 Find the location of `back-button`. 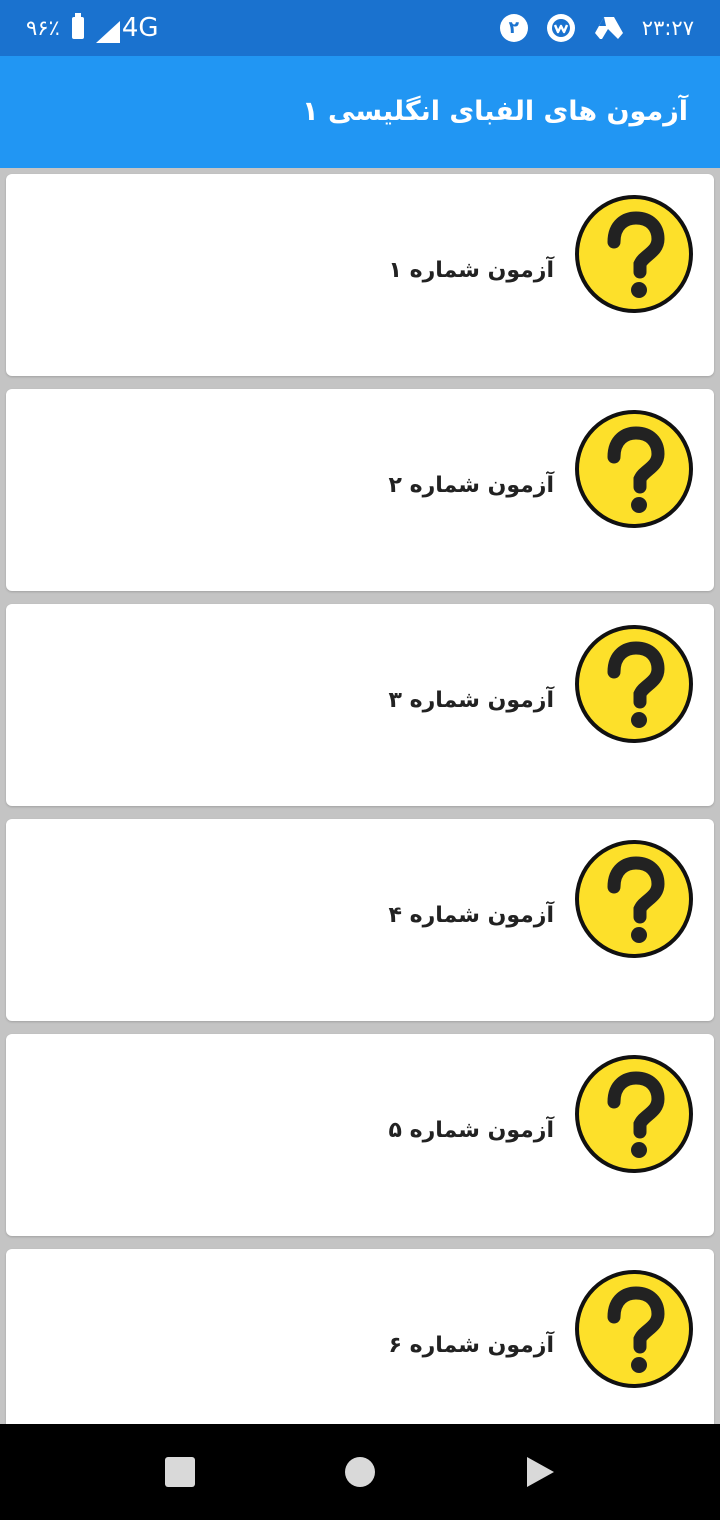

back-button is located at coordinates (540, 1472).